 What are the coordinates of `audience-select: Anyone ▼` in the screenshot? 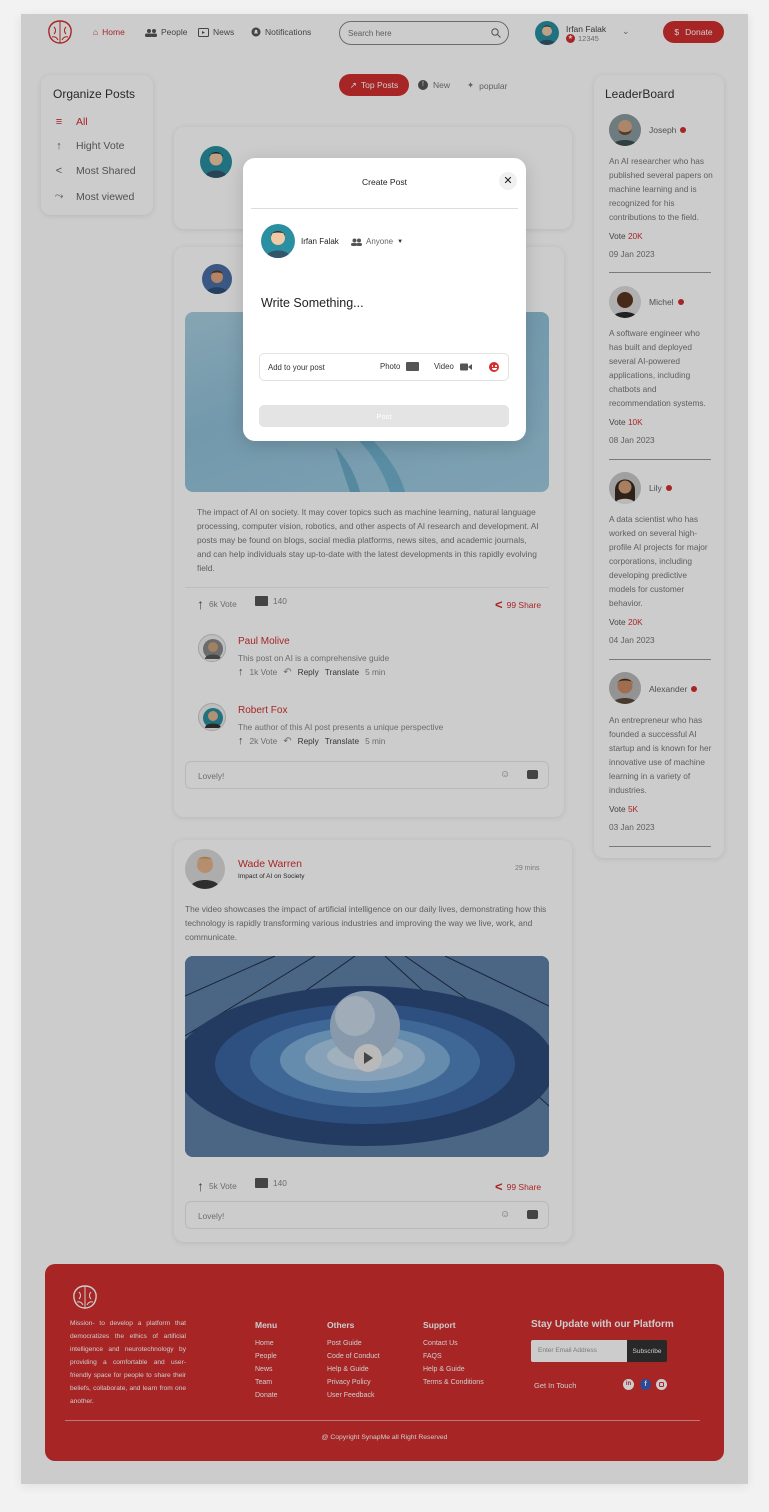 It's located at (377, 241).